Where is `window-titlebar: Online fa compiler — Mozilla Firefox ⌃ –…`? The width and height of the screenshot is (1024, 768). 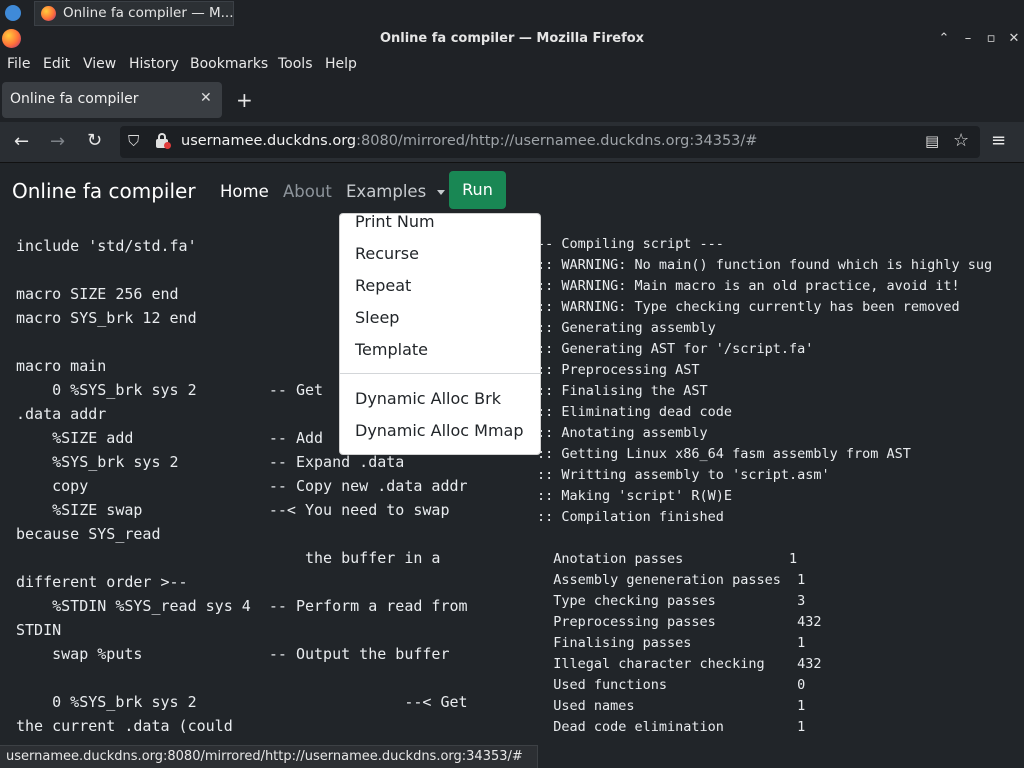
window-titlebar: Online fa compiler — Mozilla Firefox ⌃ –… is located at coordinates (512, 38).